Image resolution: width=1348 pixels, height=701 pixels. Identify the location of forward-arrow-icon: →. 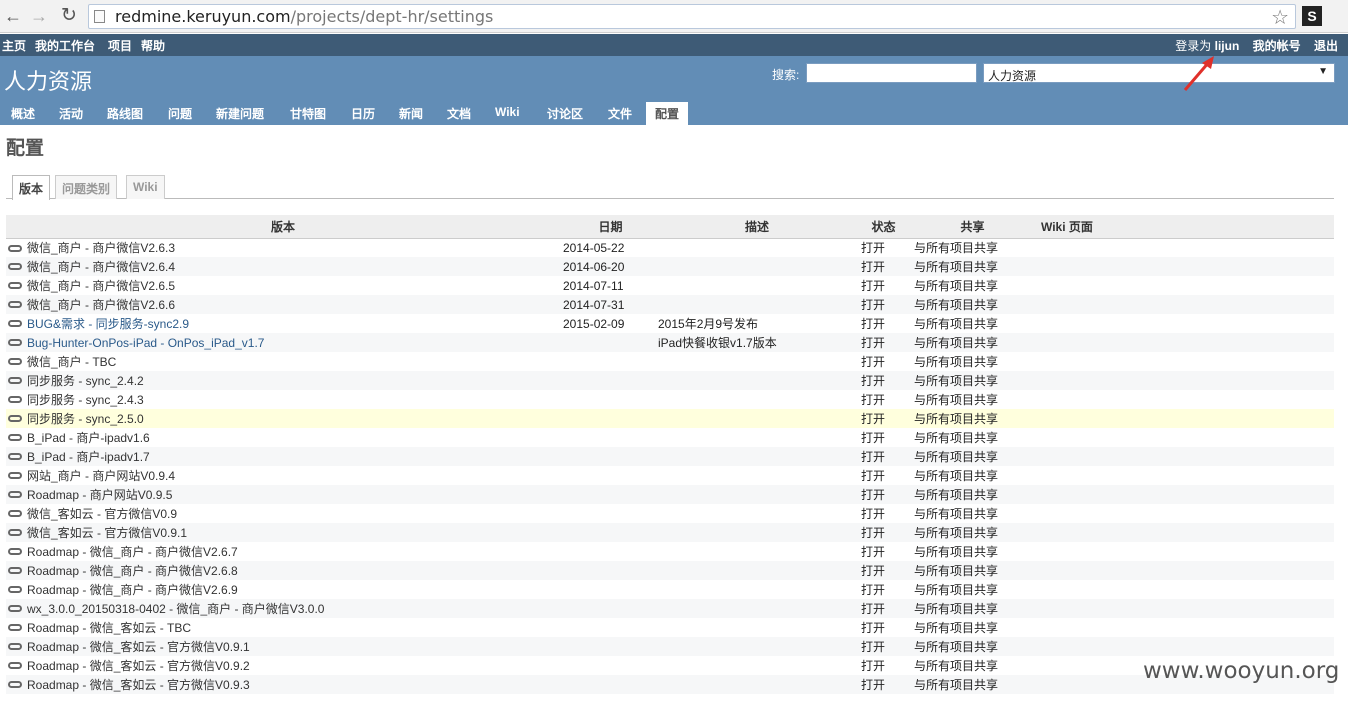
(39, 16).